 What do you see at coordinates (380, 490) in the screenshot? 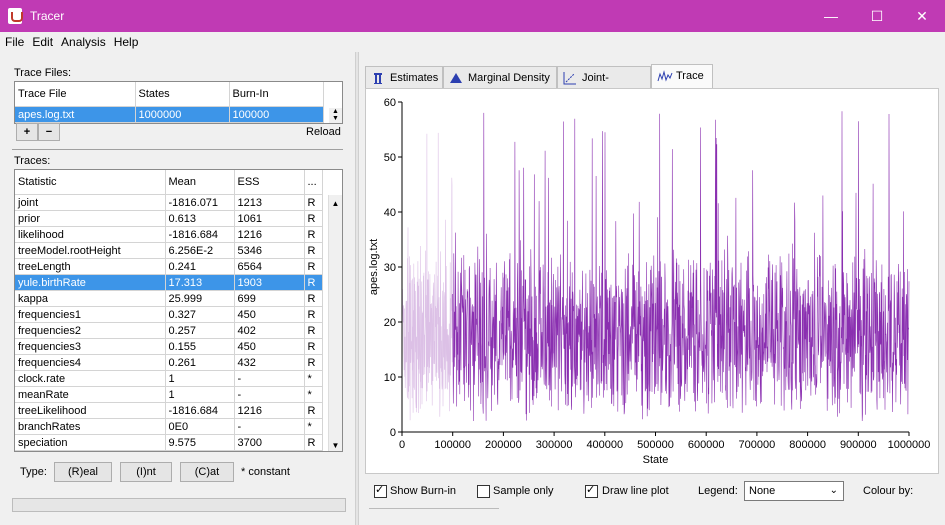
I see `show-burnin-checkbox` at bounding box center [380, 490].